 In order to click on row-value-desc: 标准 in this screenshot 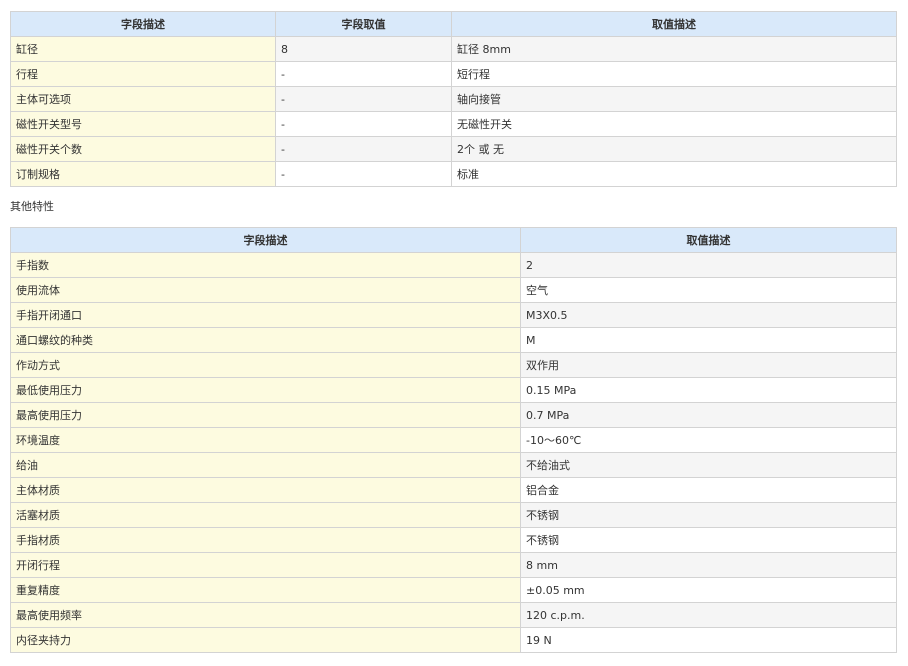, I will do `click(674, 174)`.